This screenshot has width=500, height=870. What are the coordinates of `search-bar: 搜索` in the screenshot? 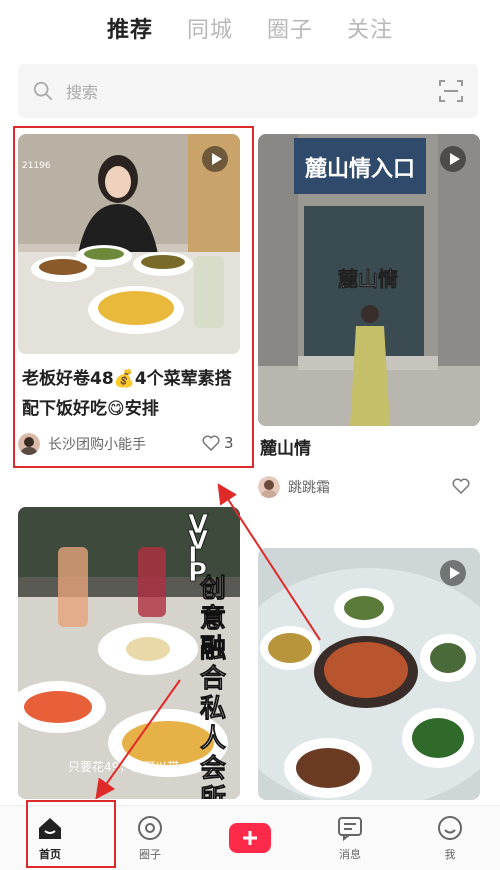 It's located at (248, 91).